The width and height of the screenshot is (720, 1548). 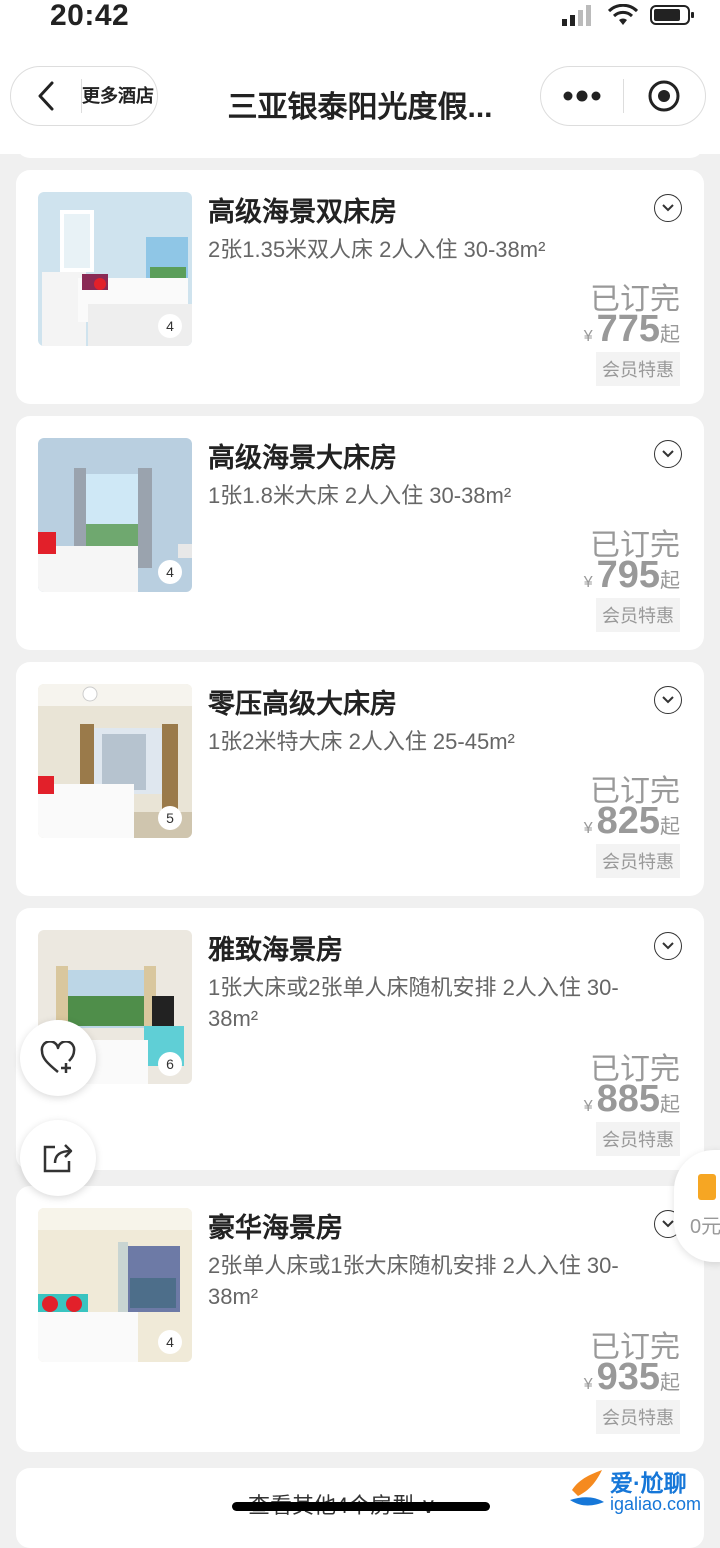 I want to click on price: ¥ 775 起, so click(x=632, y=329).